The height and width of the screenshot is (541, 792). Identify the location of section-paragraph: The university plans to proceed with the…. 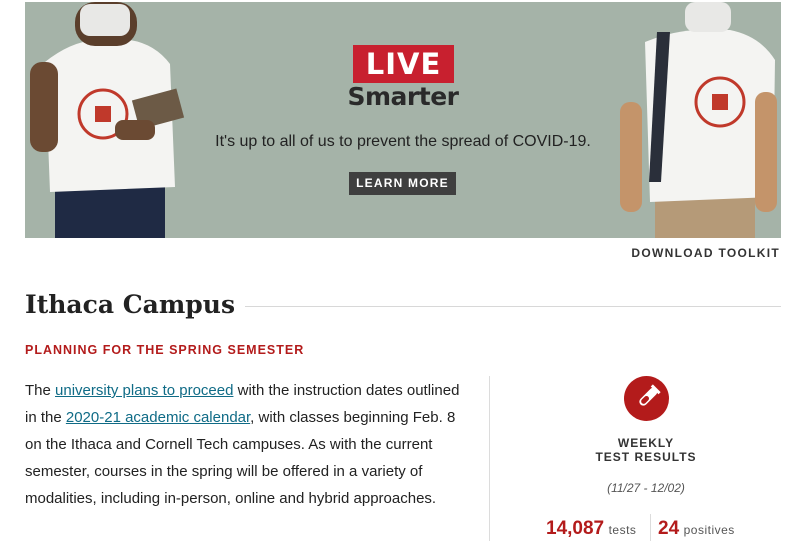
(250, 444).